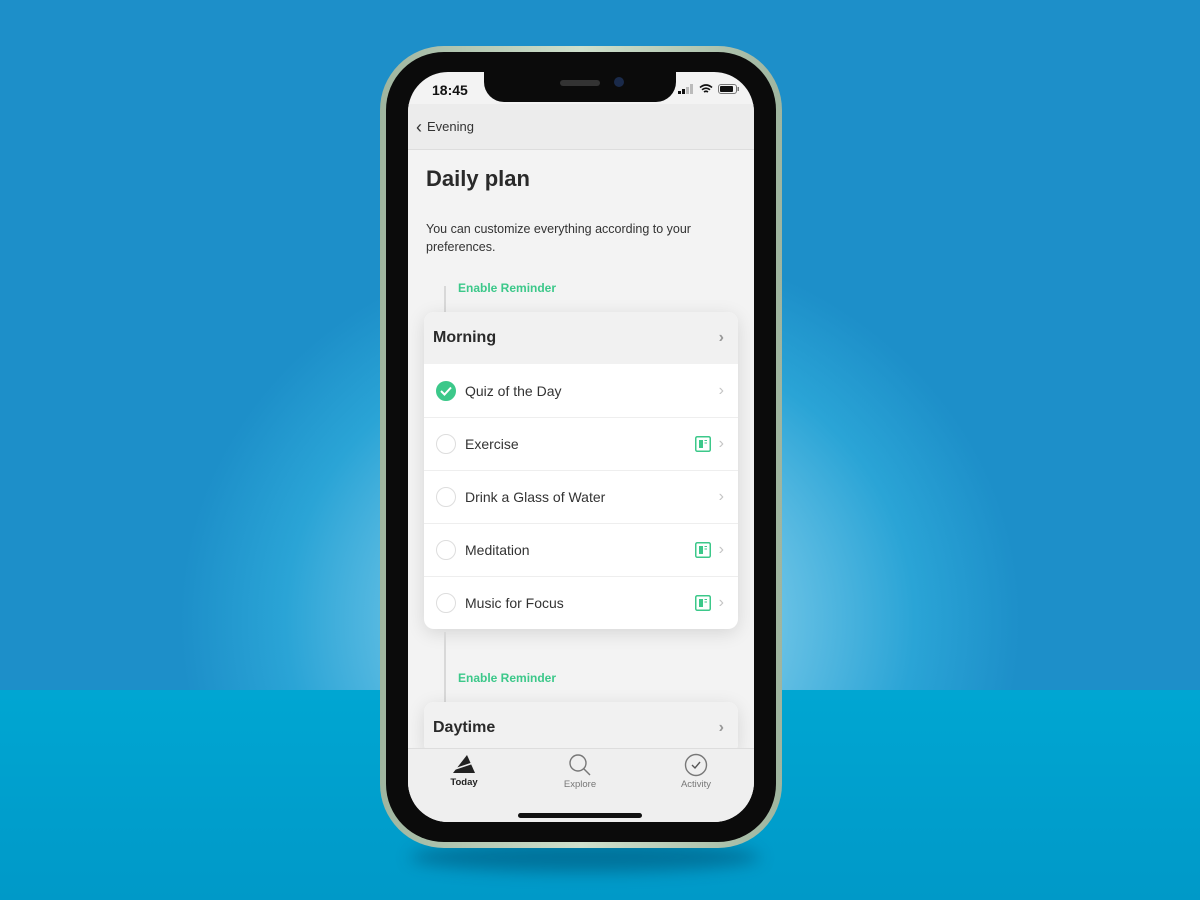 The height and width of the screenshot is (900, 1200). What do you see at coordinates (696, 765) in the screenshot?
I see `check-circle-icon` at bounding box center [696, 765].